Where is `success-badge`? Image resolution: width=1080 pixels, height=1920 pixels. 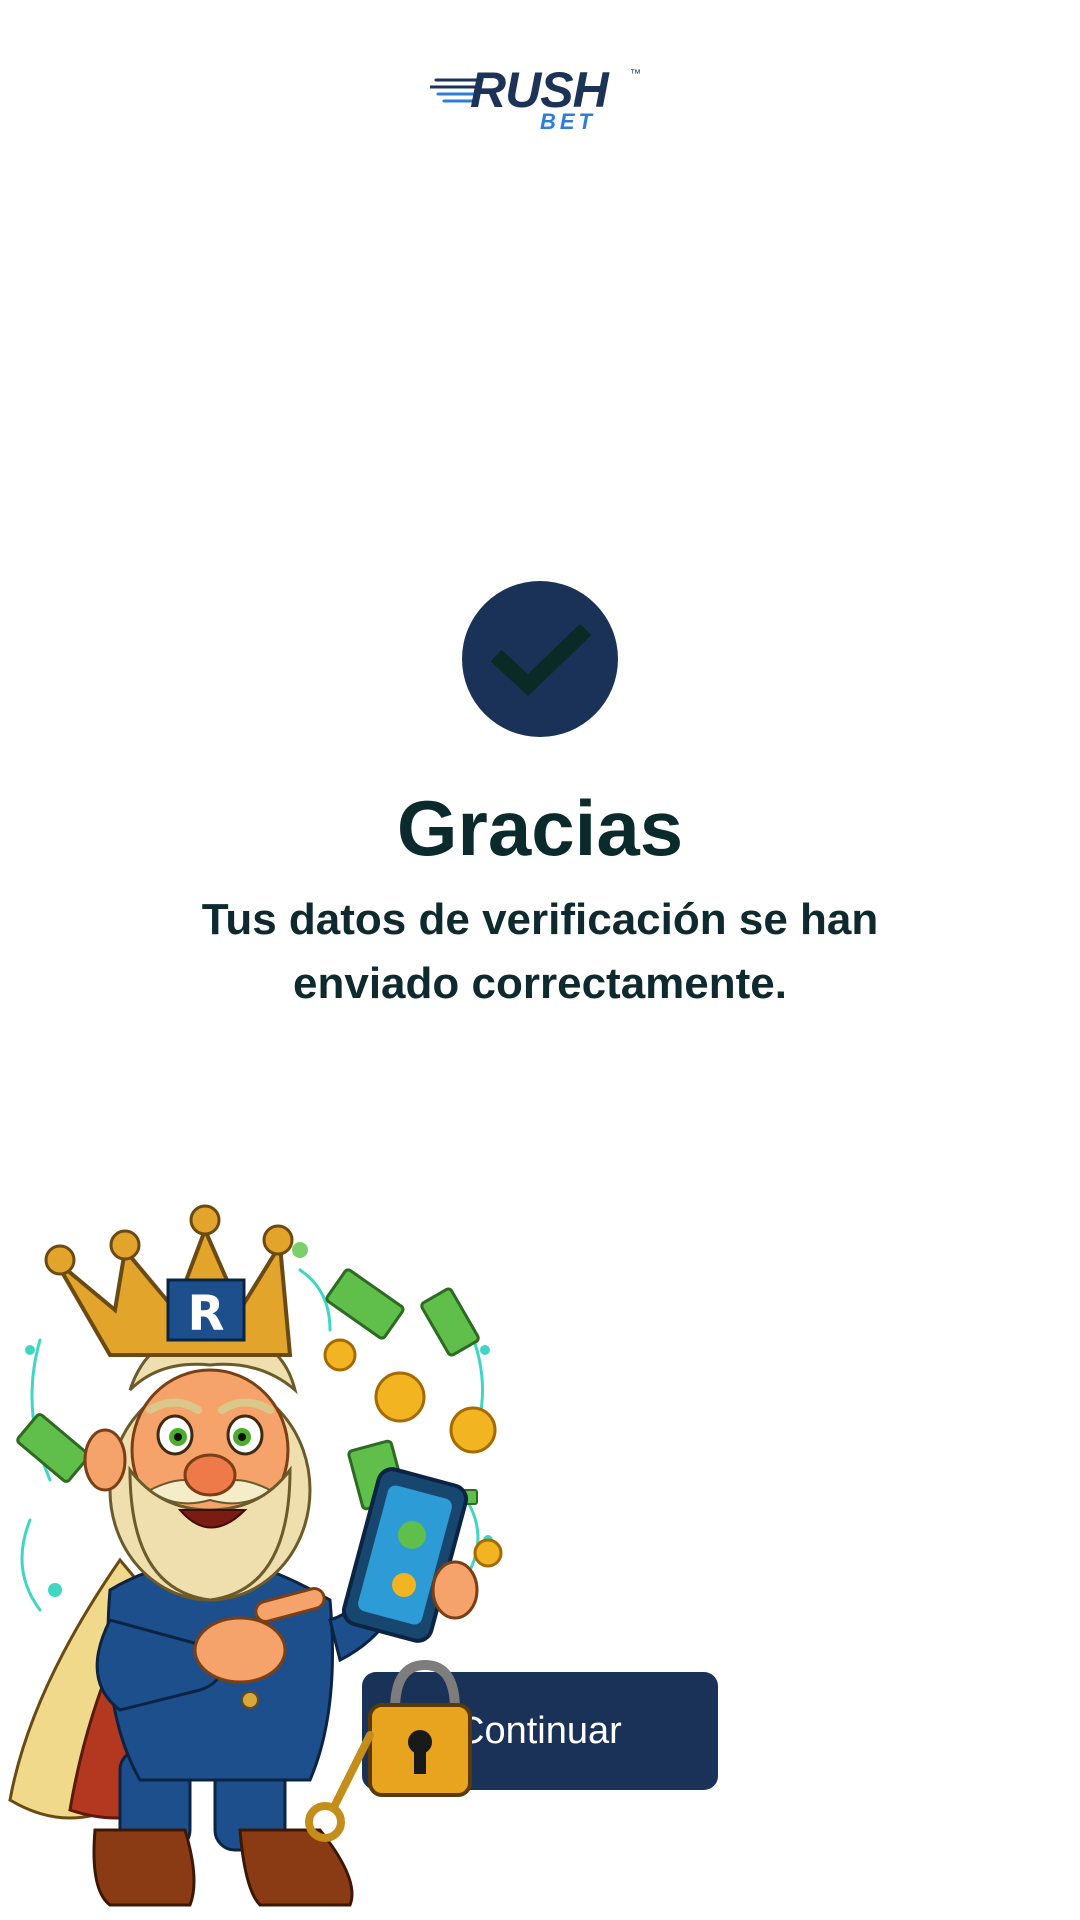 success-badge is located at coordinates (540, 659).